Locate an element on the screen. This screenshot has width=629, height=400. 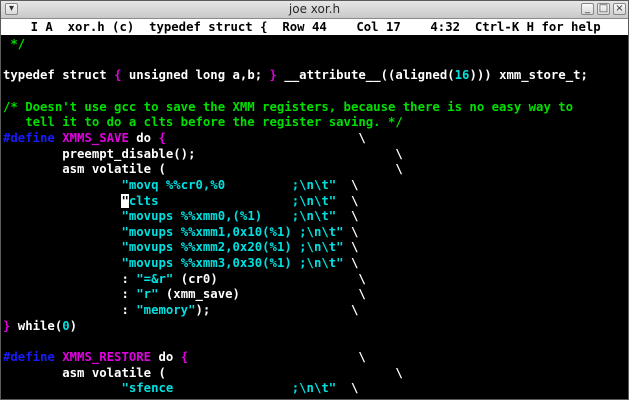
code-token: XMMS_SAVE is located at coordinates (95, 137).